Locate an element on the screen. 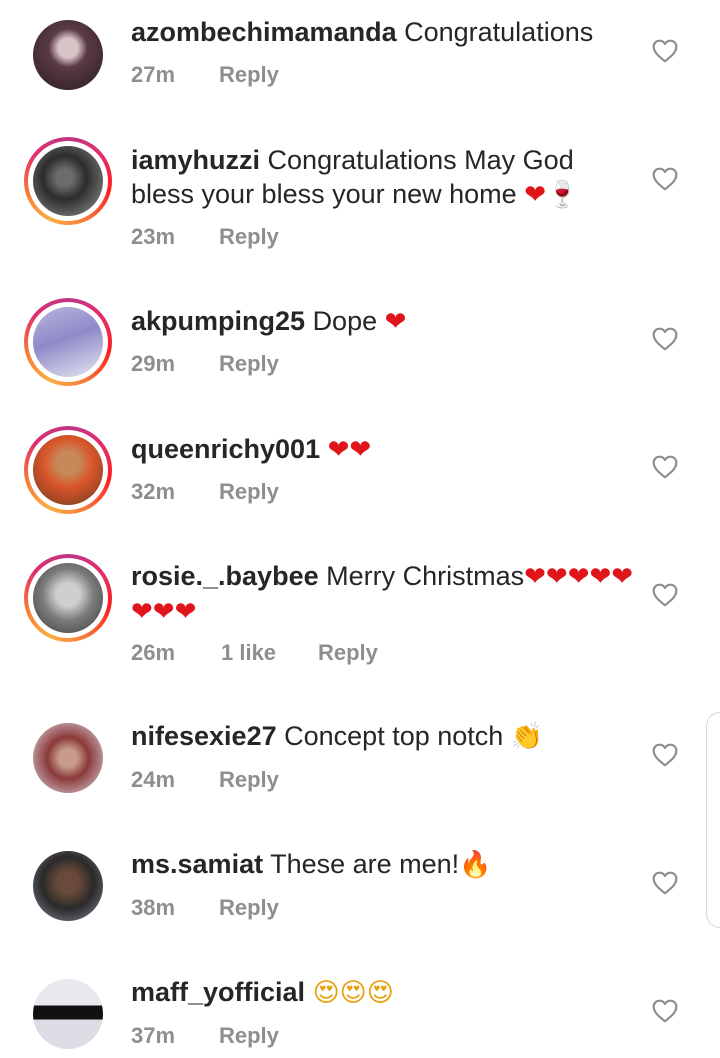  comment-meta: 26m 1 like Reply is located at coordinates (254, 653).